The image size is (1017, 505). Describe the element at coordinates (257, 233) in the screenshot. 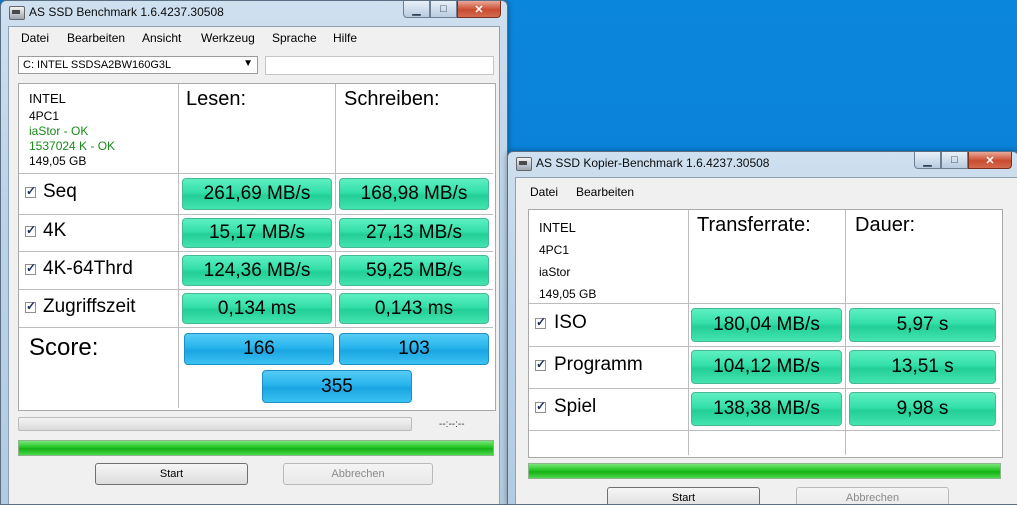

I see `4k-read-value: 15,17 MB/s` at that location.